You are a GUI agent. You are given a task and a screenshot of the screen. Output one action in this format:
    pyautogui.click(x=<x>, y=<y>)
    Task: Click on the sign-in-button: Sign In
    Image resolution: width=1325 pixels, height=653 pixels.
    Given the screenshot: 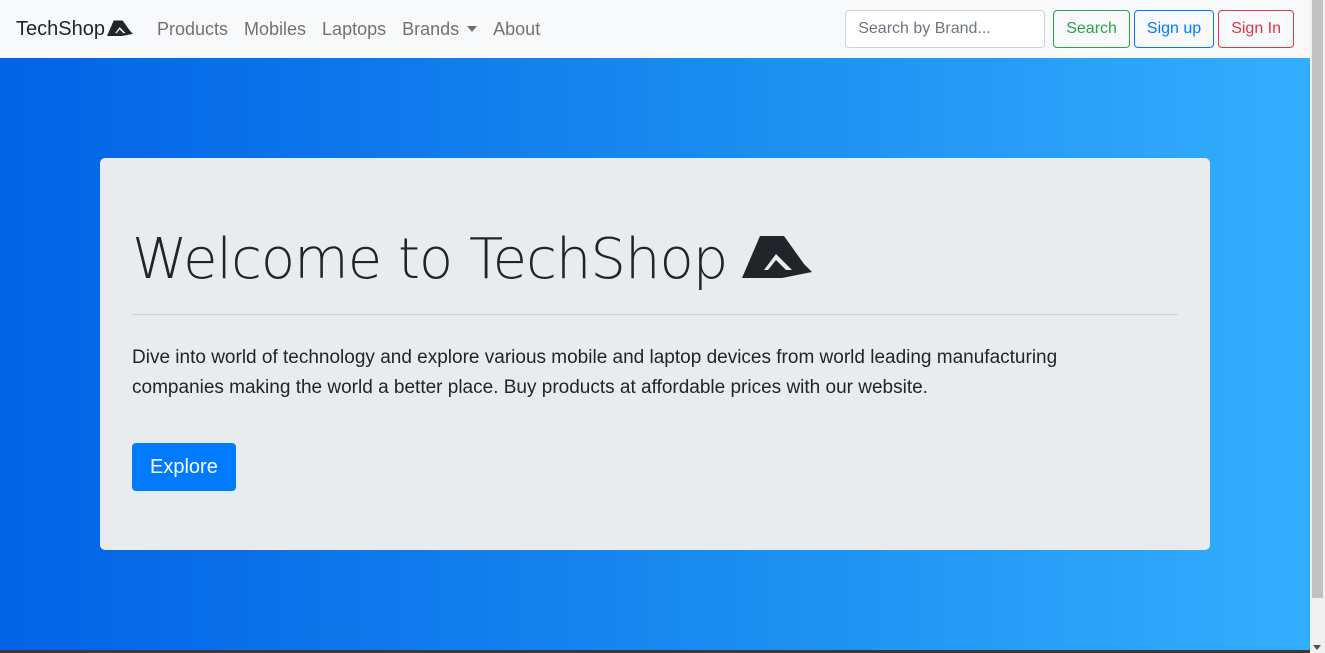 What is the action you would take?
    pyautogui.click(x=1256, y=29)
    